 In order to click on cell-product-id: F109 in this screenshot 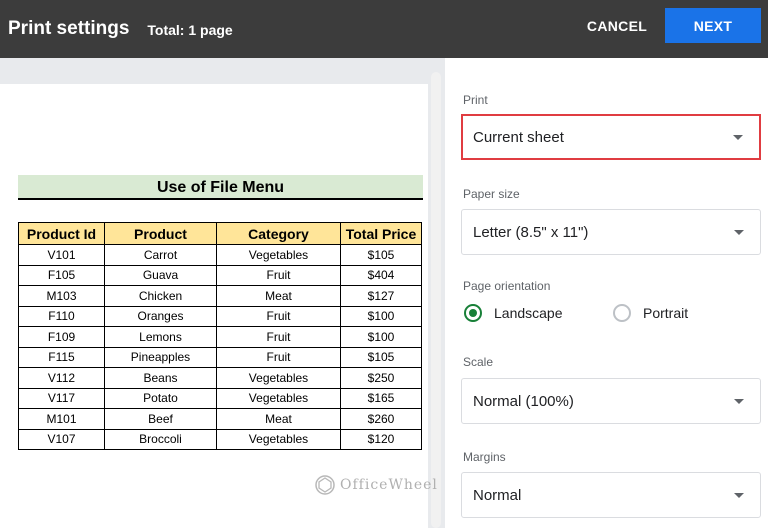, I will do `click(61, 337)`.